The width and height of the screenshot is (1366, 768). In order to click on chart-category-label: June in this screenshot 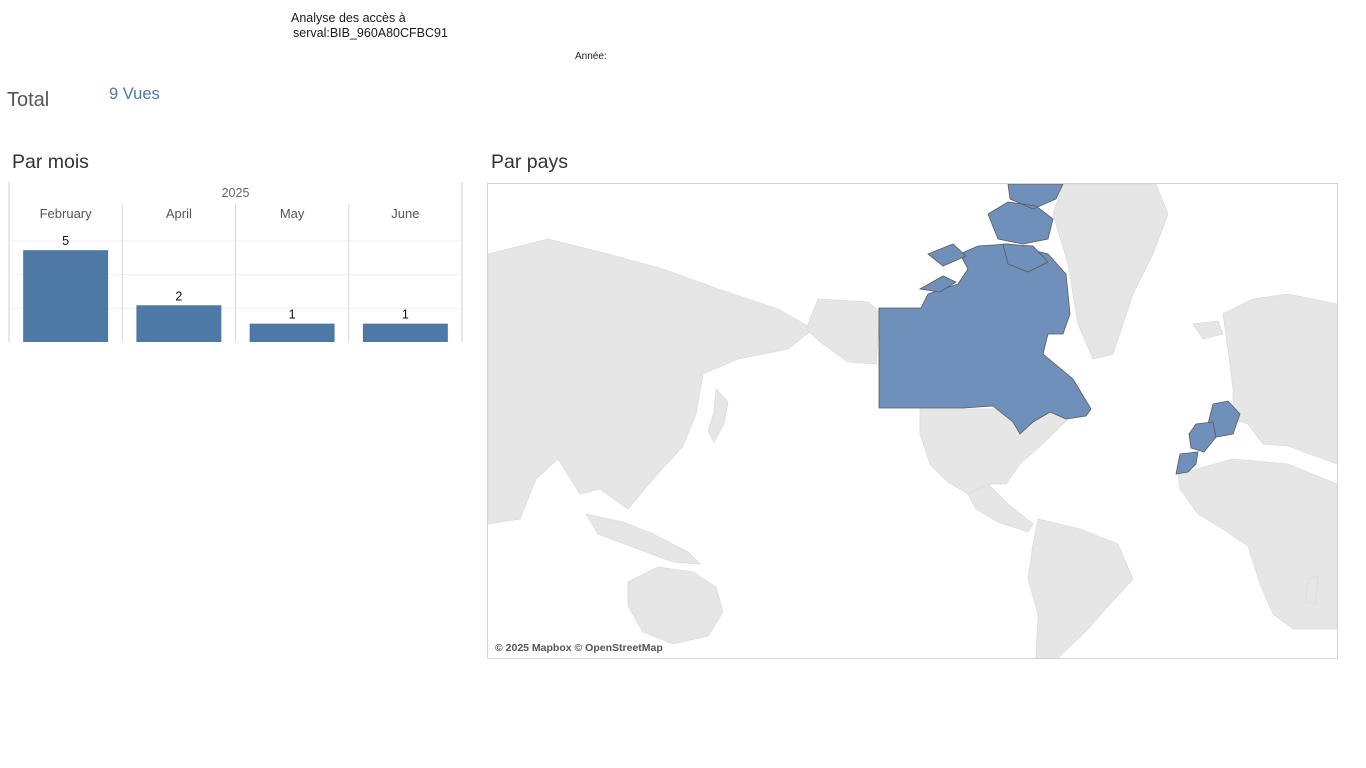, I will do `click(405, 213)`.